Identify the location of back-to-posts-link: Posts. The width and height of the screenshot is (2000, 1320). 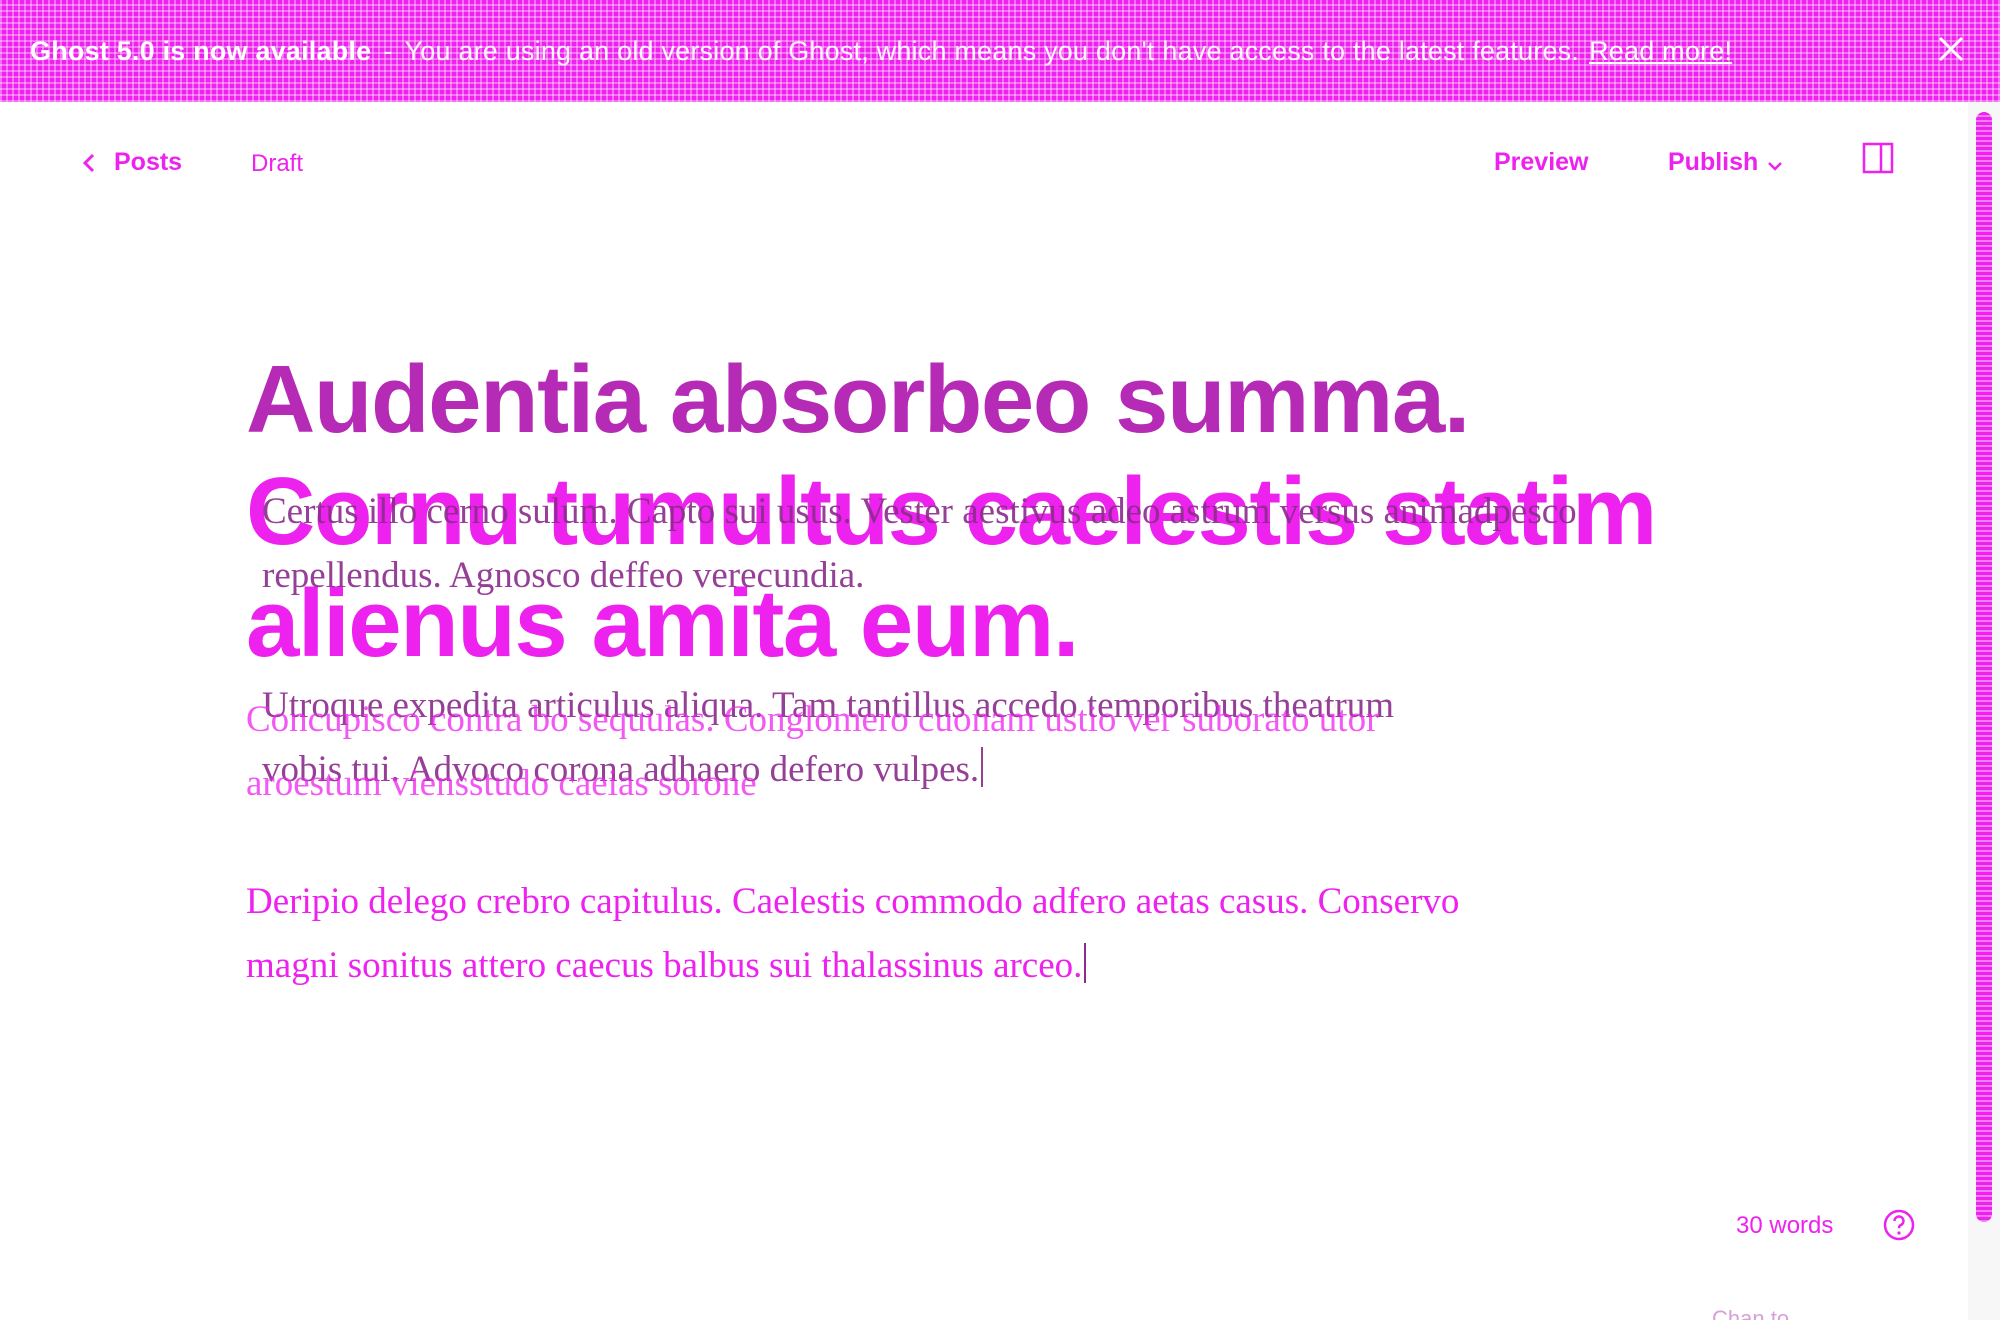
(131, 162).